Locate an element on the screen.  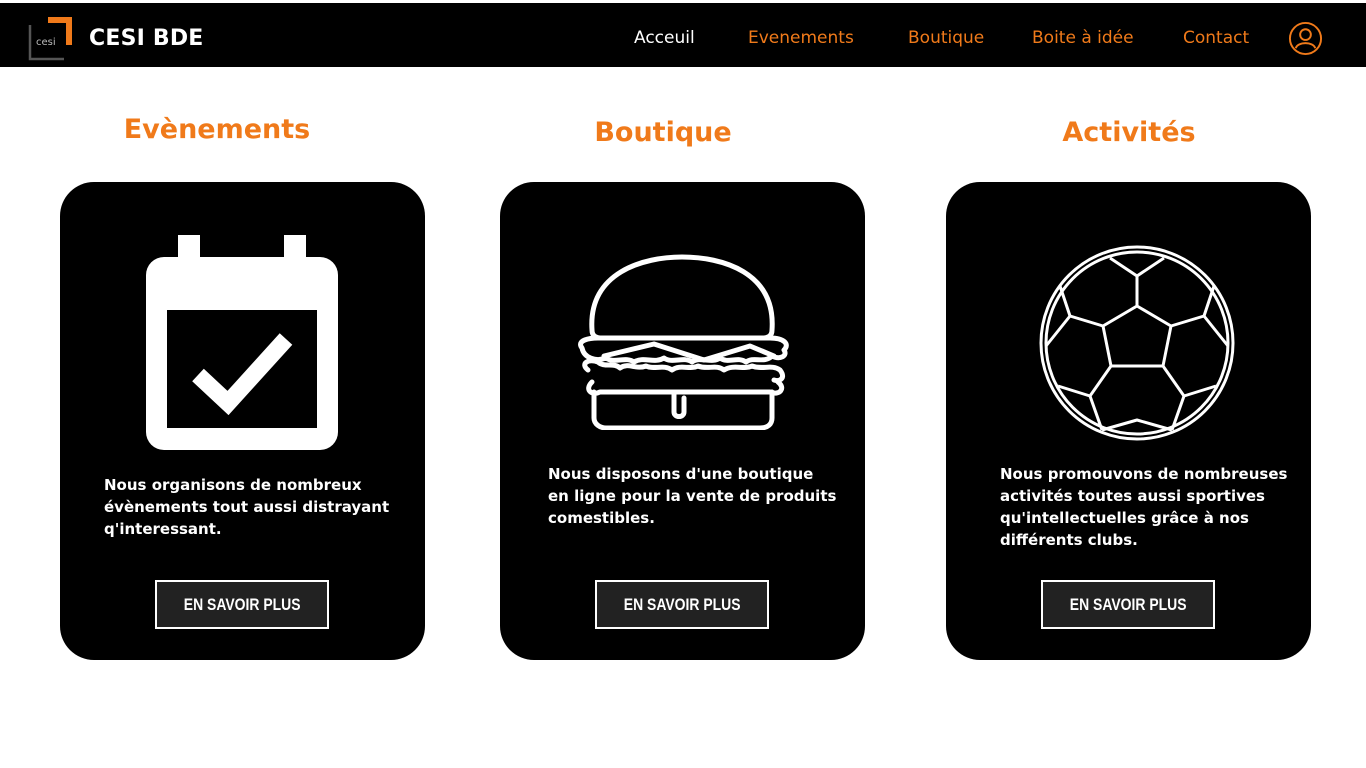
nav-link-contact: Contact is located at coordinates (1216, 38).